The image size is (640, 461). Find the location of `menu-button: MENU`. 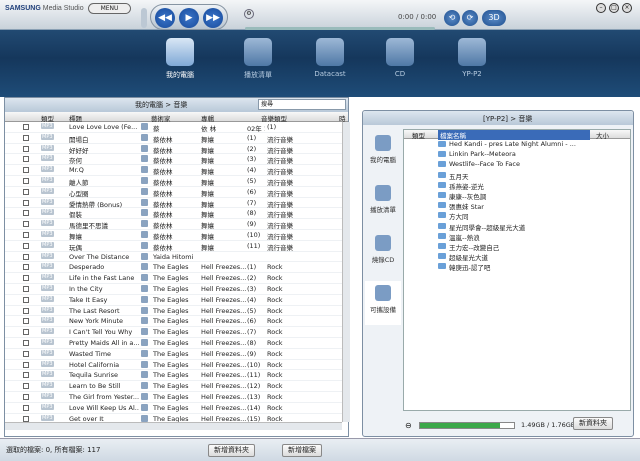

menu-button: MENU is located at coordinates (109, 8).